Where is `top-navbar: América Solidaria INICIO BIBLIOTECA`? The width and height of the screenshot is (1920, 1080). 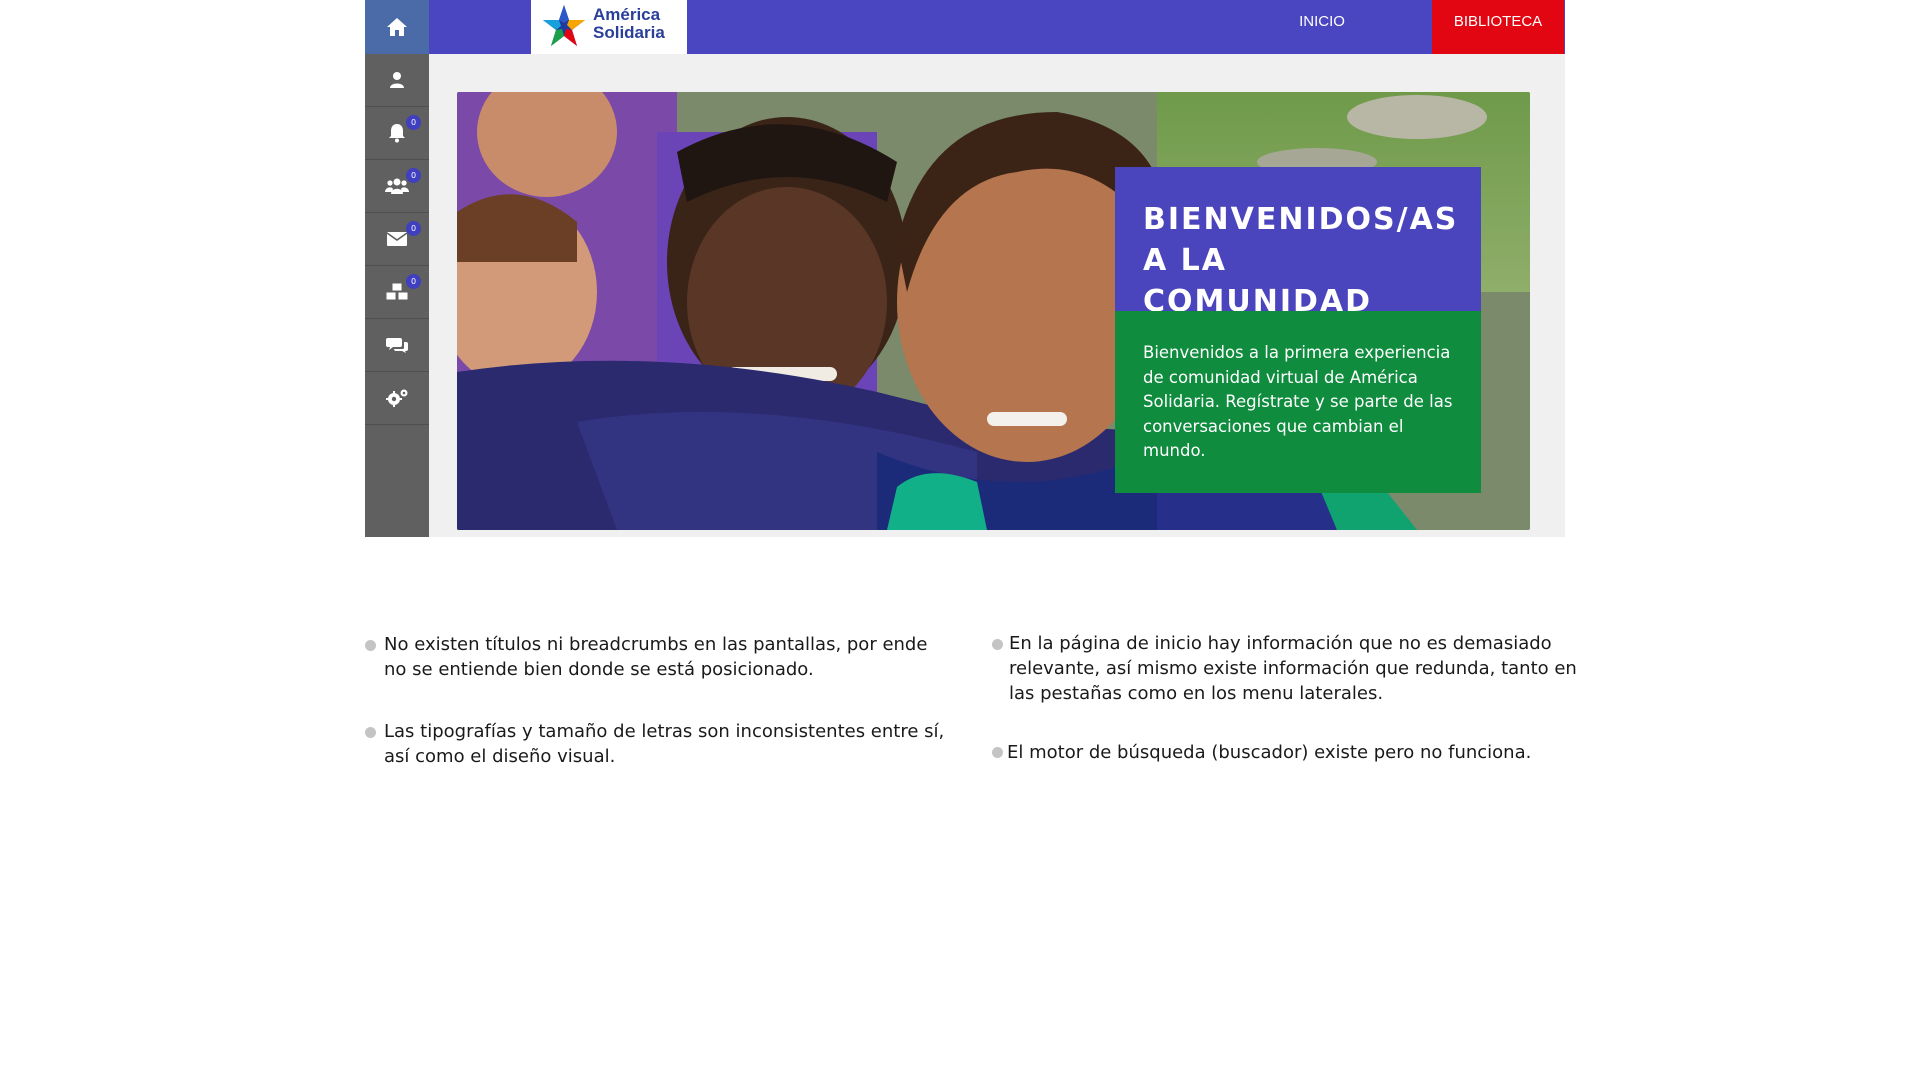
top-navbar: América Solidaria INICIO BIBLIOTECA is located at coordinates (1018, 27).